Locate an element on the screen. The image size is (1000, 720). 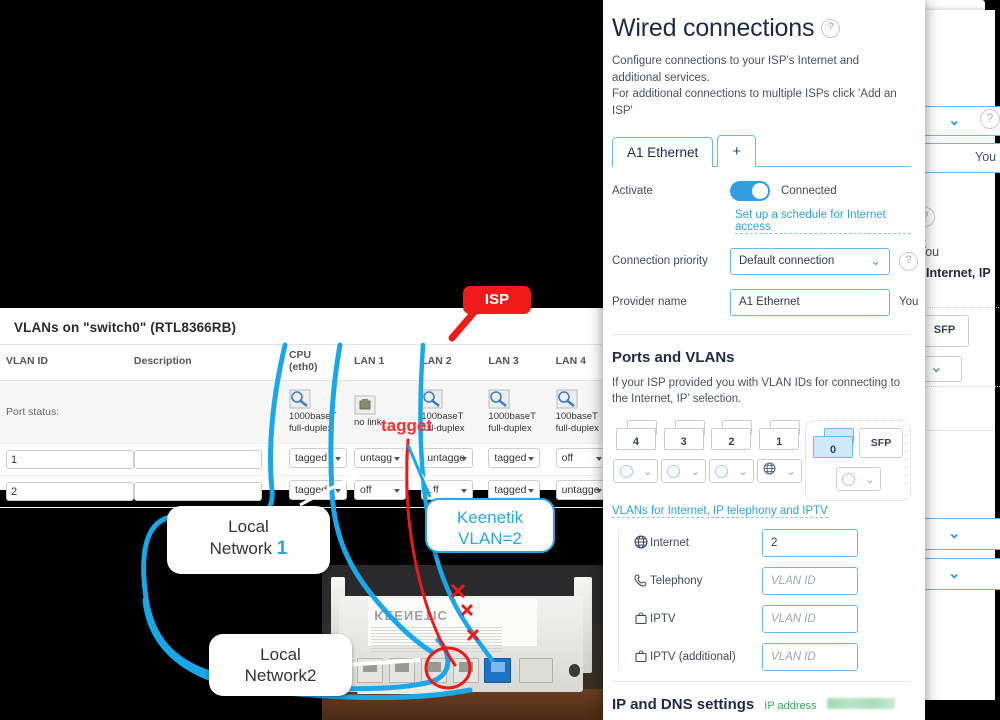
vlan-id-cell: 2 is located at coordinates (67, 491).